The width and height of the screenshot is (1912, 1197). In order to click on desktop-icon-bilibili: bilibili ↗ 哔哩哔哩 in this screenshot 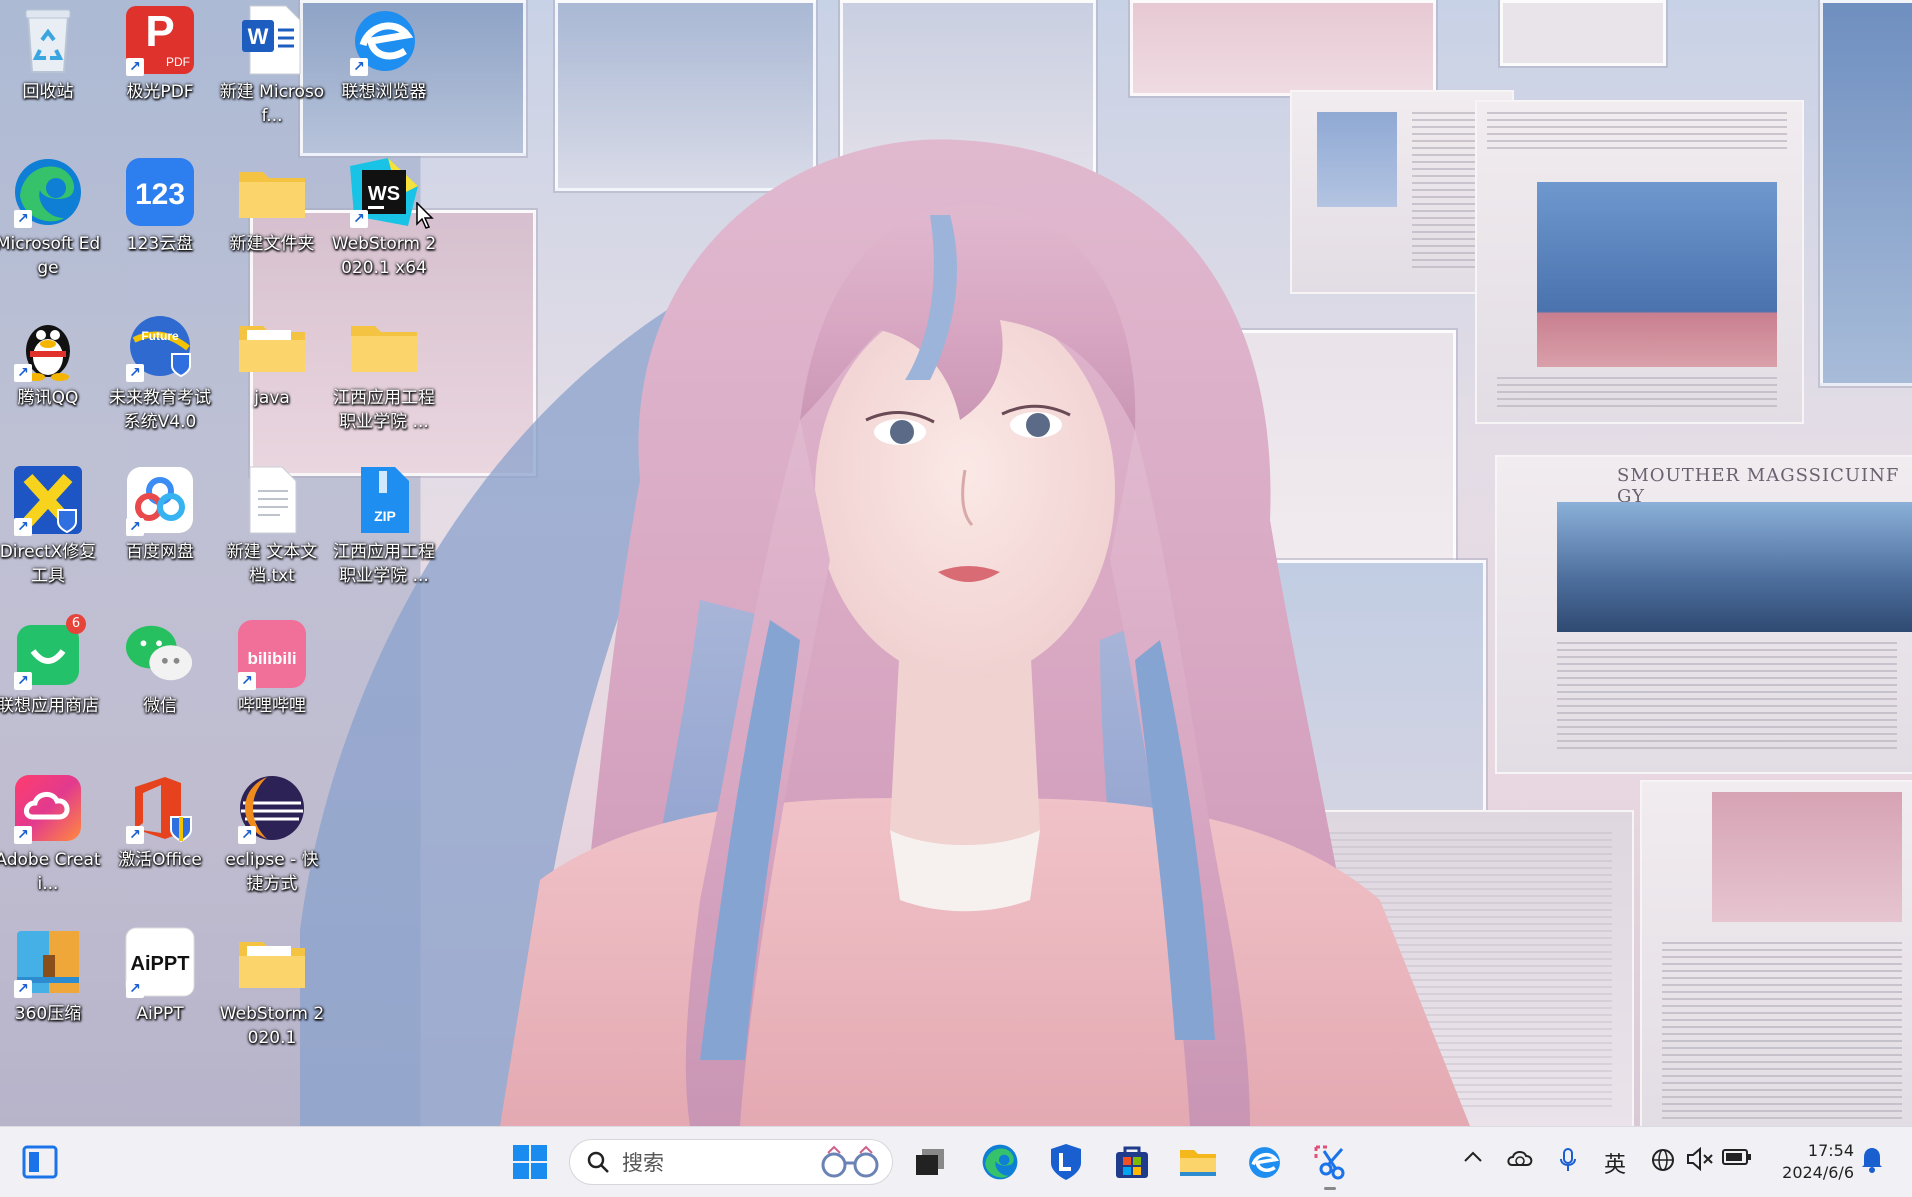, I will do `click(272, 668)`.